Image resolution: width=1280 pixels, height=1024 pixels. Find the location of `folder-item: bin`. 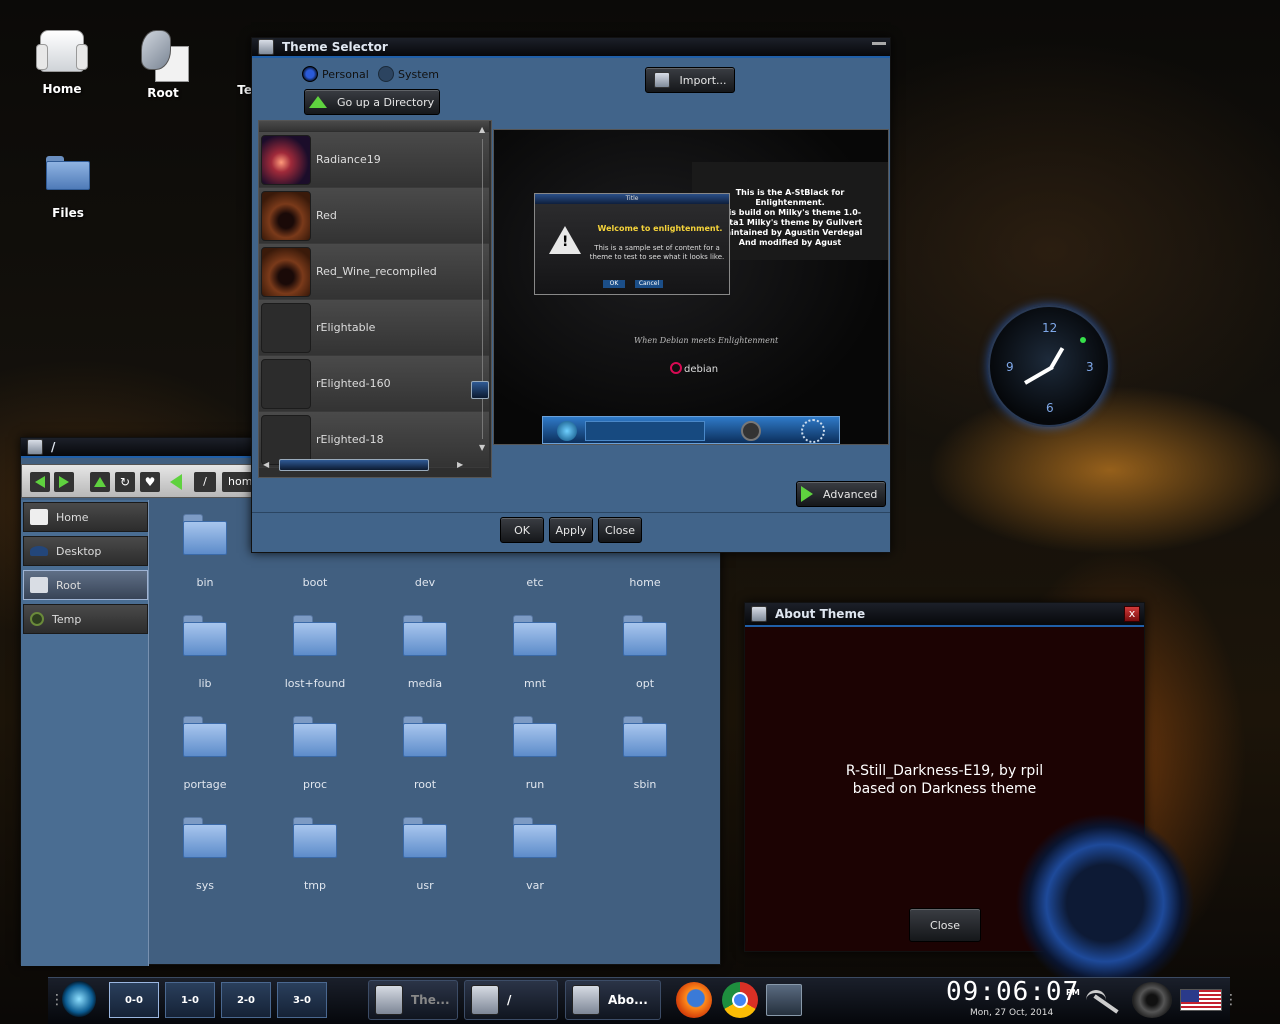

folder-item: bin is located at coordinates (205, 551).